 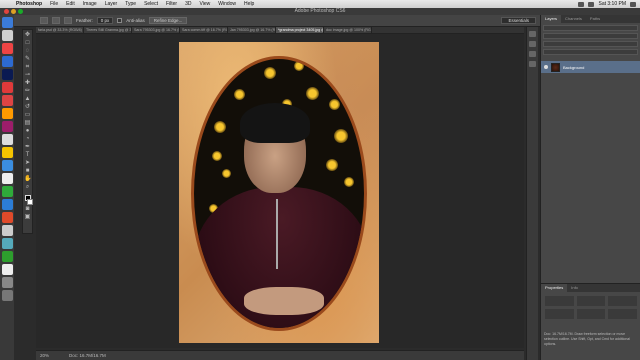 What do you see at coordinates (532, 44) in the screenshot?
I see `adjustments-panel-icon` at bounding box center [532, 44].